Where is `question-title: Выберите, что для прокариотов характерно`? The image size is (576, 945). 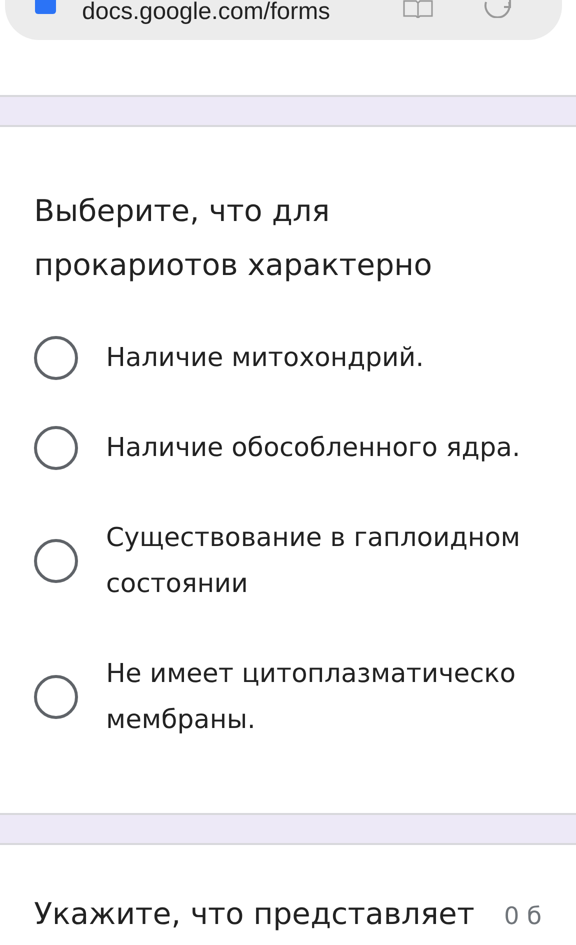 question-title: Выберите, что для прокариотов характерно is located at coordinates (234, 239).